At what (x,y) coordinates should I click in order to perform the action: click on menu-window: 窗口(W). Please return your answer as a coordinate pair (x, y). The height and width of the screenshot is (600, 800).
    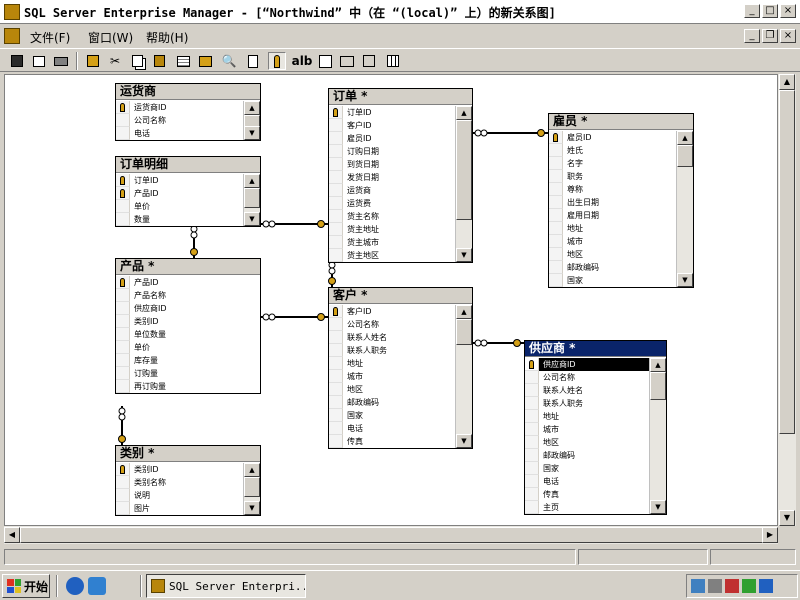
    Looking at the image, I should click on (110, 37).